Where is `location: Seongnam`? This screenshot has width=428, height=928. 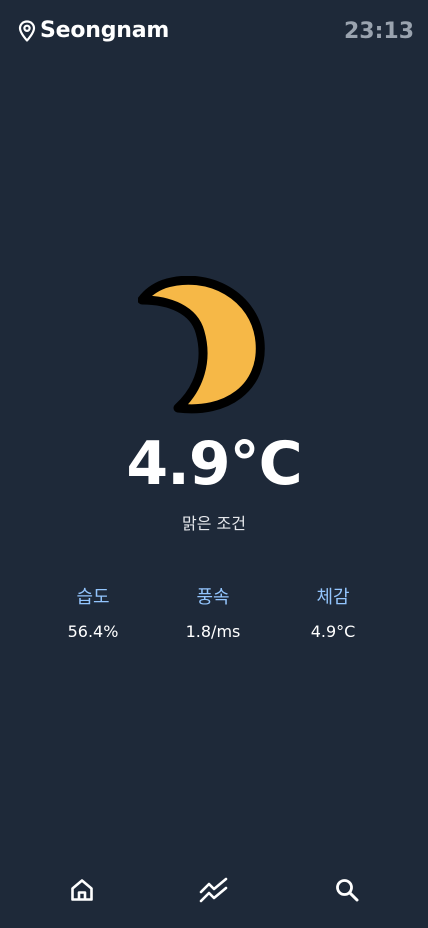 location: Seongnam is located at coordinates (93, 30).